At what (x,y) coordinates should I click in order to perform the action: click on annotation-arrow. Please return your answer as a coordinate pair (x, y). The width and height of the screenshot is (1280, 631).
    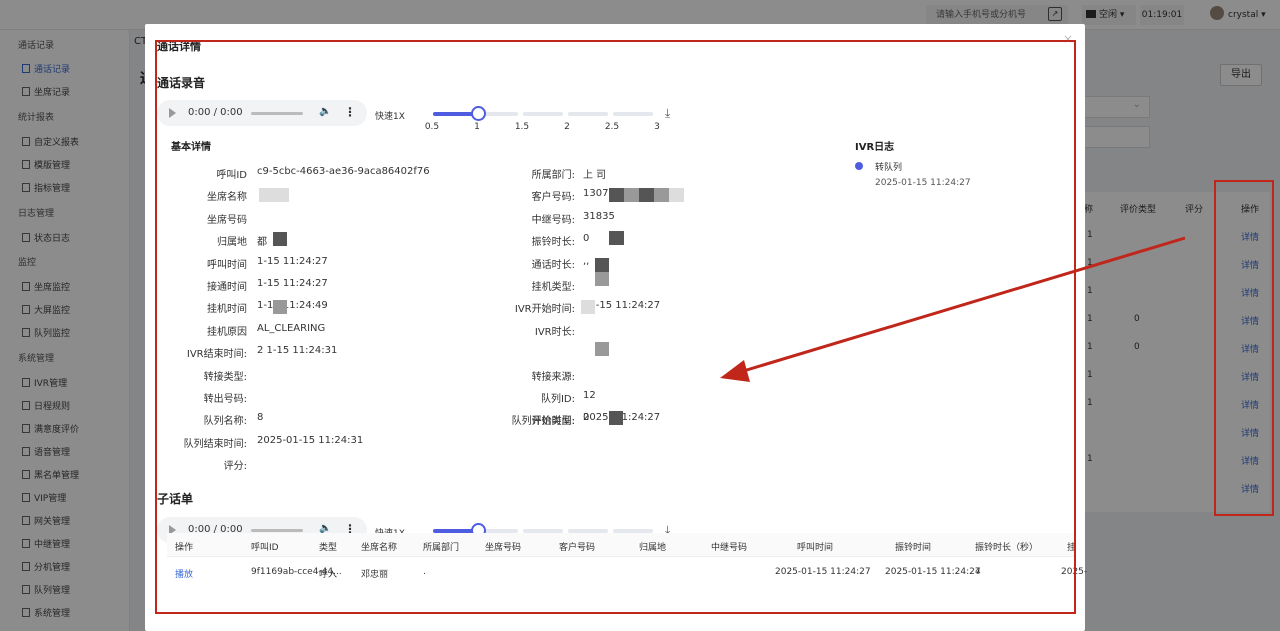
    Looking at the image, I should click on (953, 309).